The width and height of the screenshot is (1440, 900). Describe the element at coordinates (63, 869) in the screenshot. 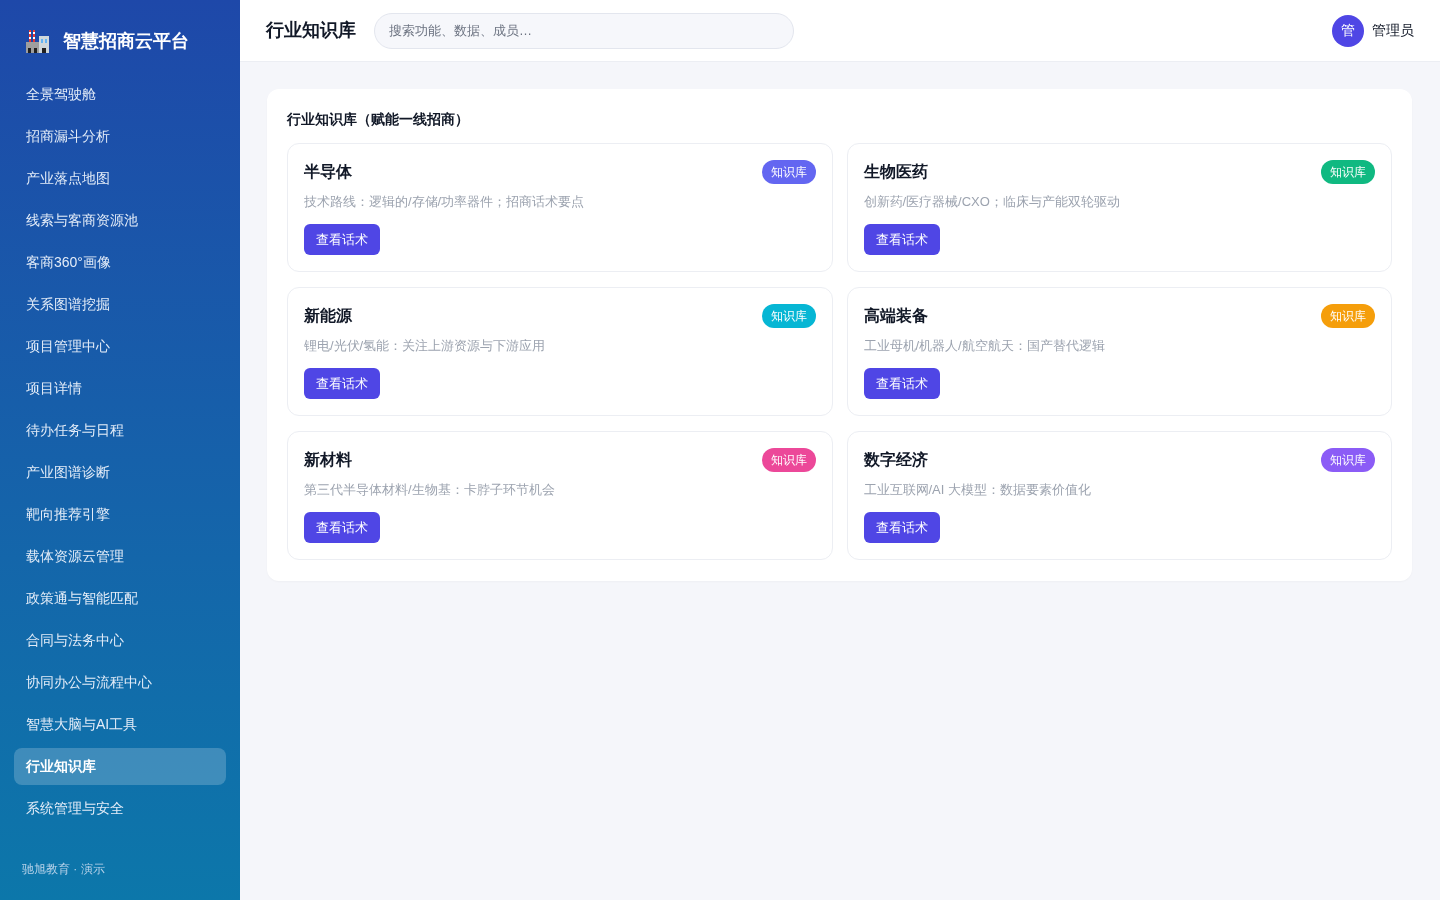

I see `footer-text: 驰旭教育 · 演示` at that location.